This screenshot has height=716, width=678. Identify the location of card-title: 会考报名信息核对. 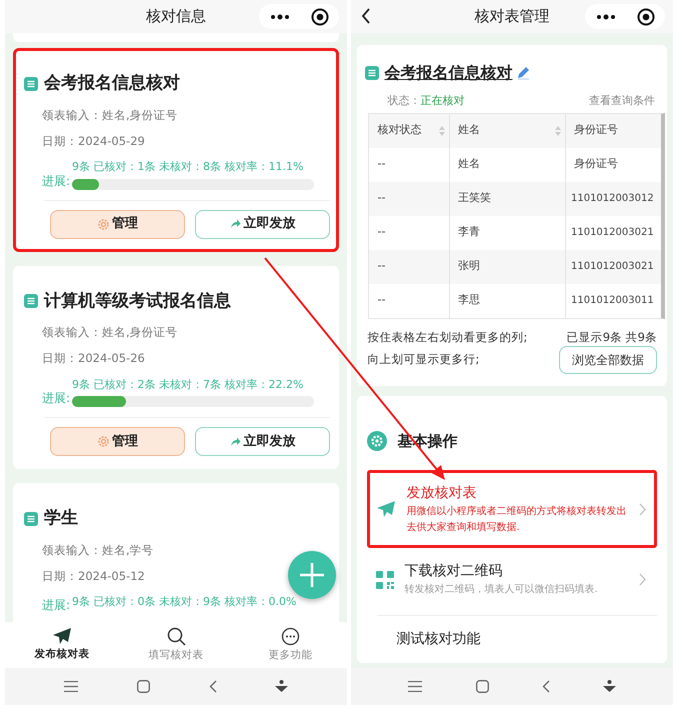
(112, 83).